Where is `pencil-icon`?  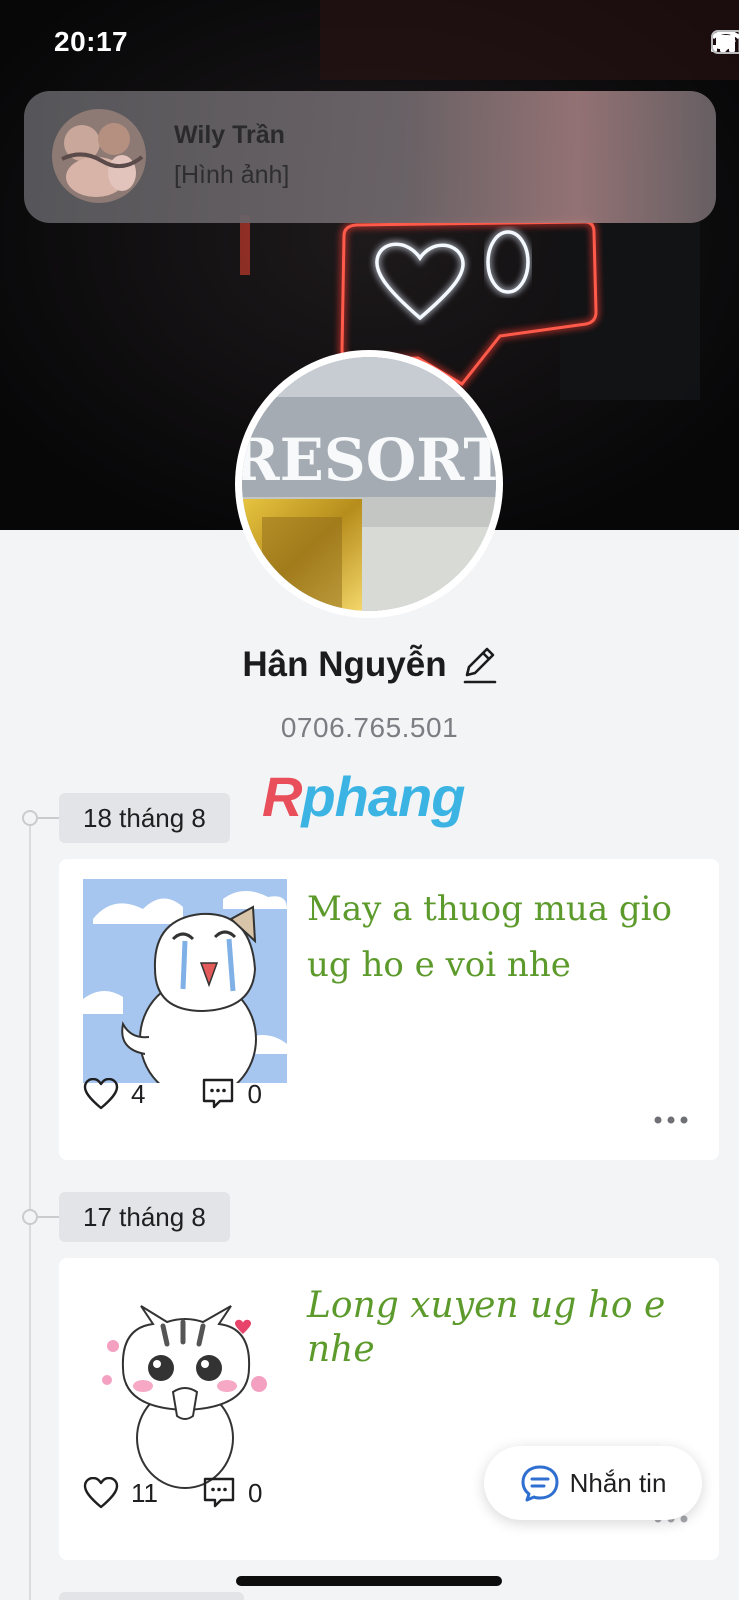 pencil-icon is located at coordinates (479, 665).